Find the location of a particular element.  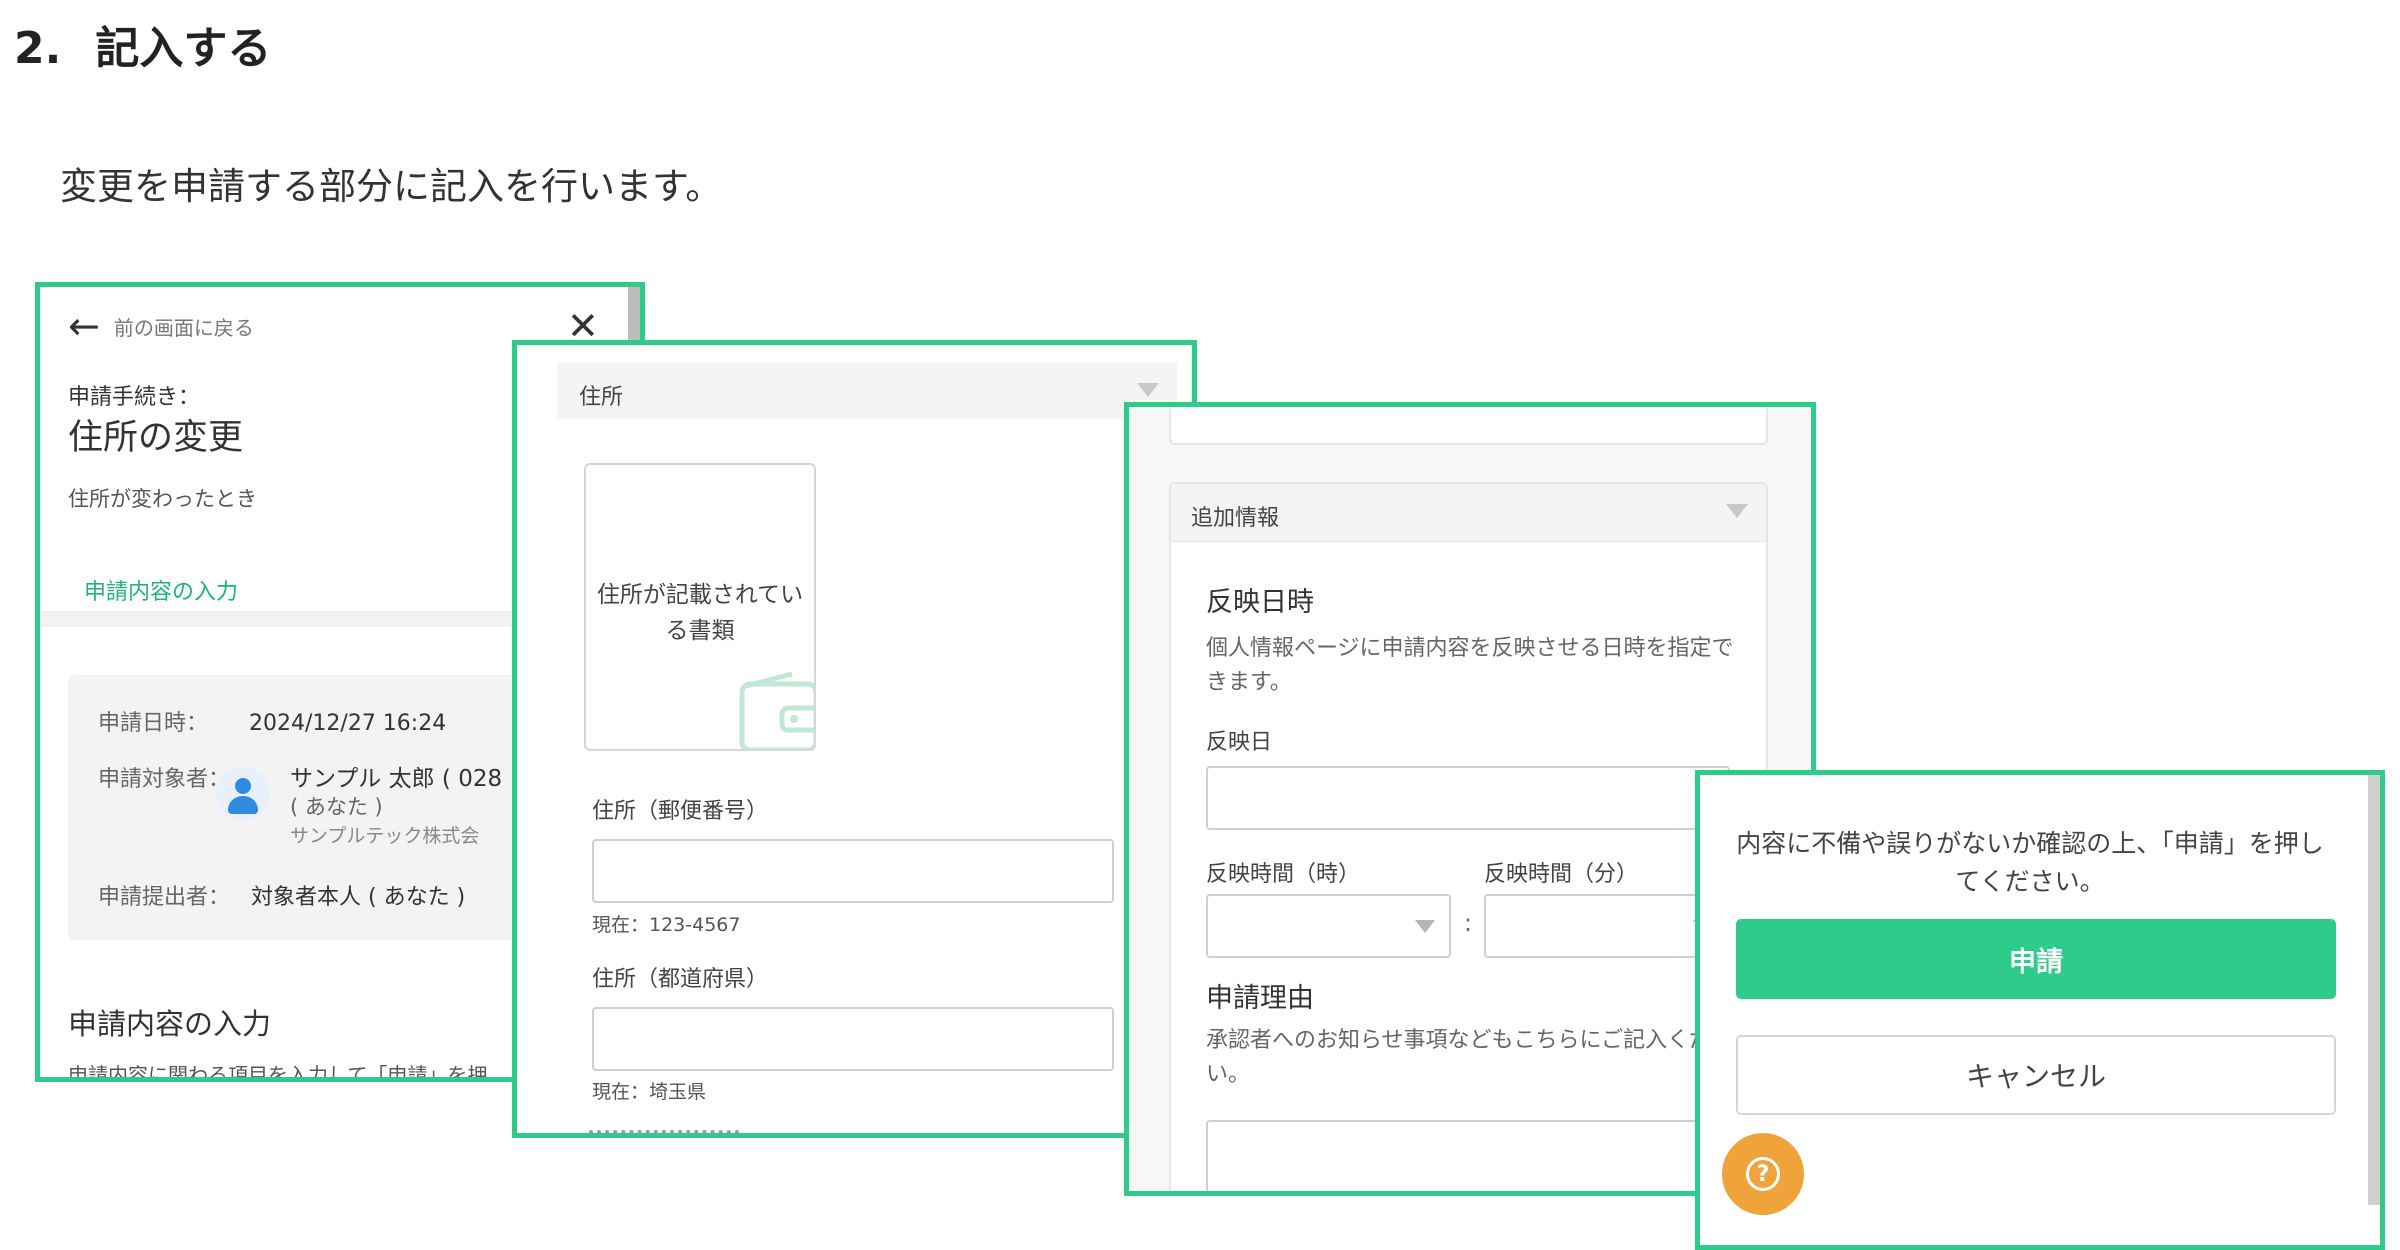

procedure-label: 申請手続き： is located at coordinates (134, 397).